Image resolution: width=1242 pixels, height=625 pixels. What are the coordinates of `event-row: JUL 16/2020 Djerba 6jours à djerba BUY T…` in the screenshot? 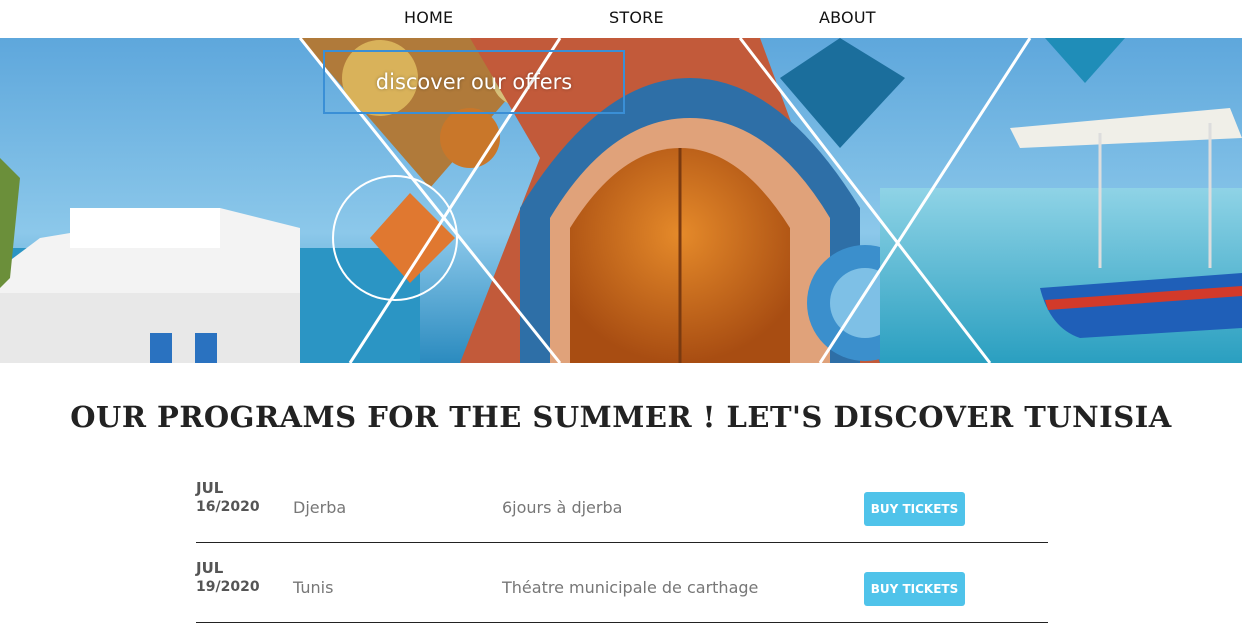 It's located at (622, 503).